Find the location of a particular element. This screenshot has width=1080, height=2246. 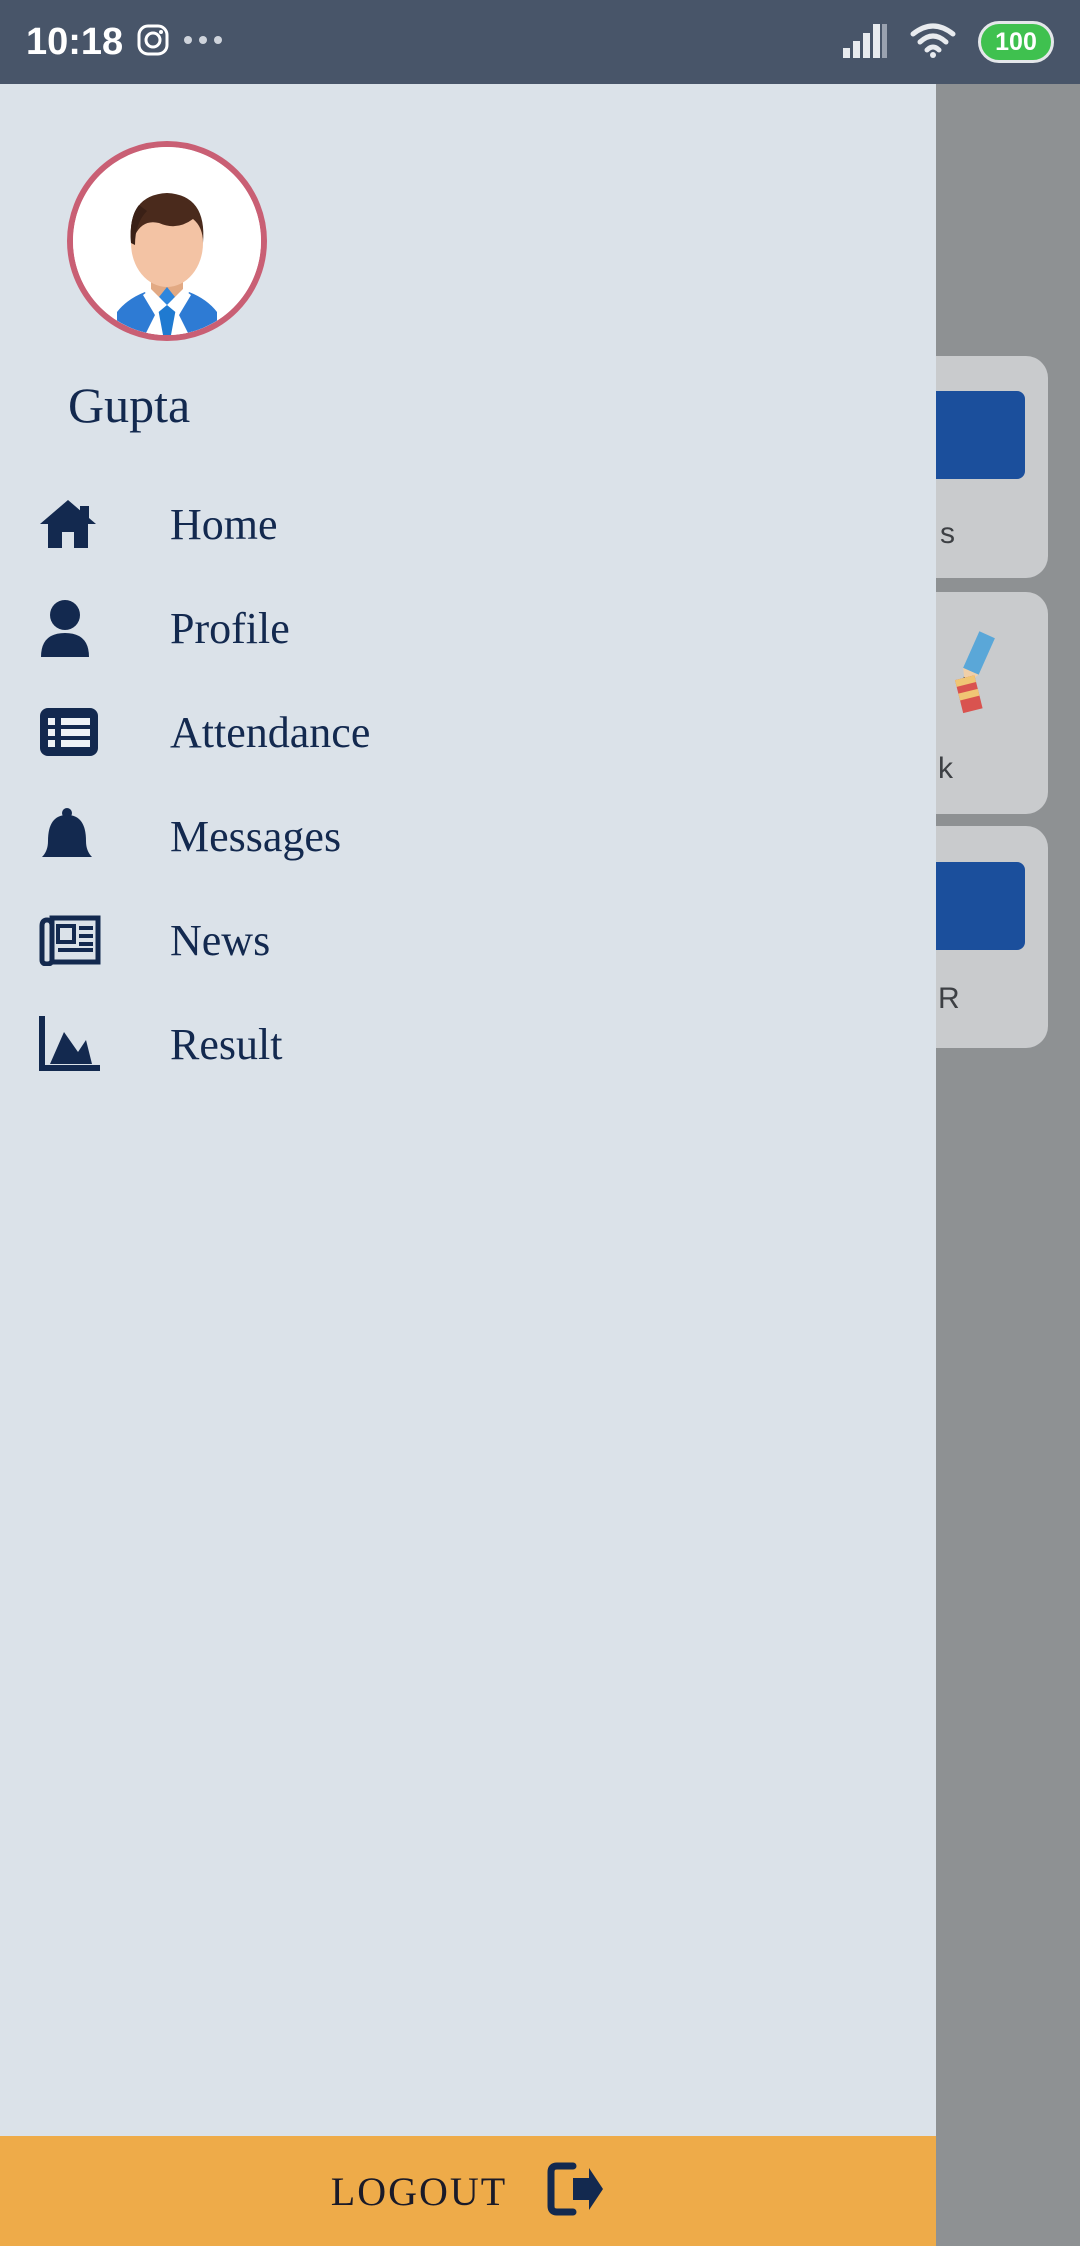

sidebar-item-label: Attendance is located at coordinates (270, 732).